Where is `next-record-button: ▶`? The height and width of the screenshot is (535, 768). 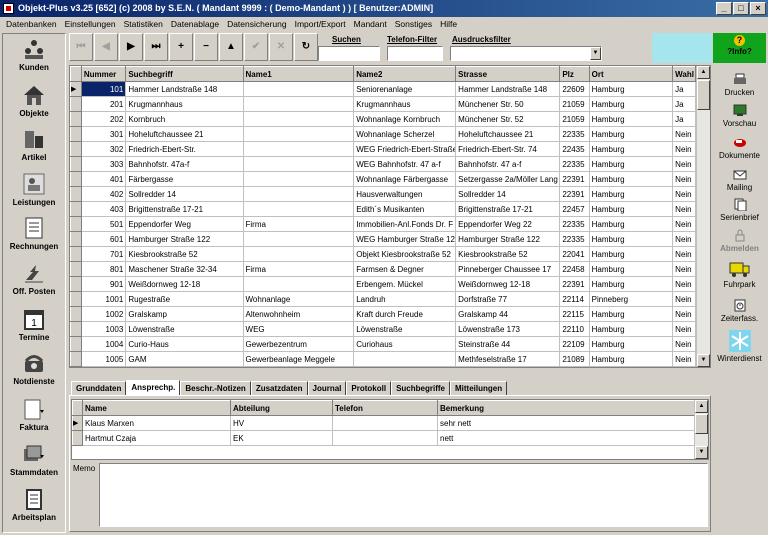
next-record-button: ▶ is located at coordinates (131, 47).